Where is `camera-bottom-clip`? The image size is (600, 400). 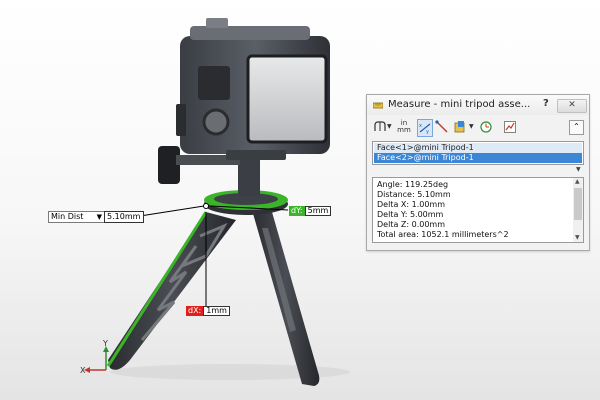
camera-bottom-clip is located at coordinates (256, 155).